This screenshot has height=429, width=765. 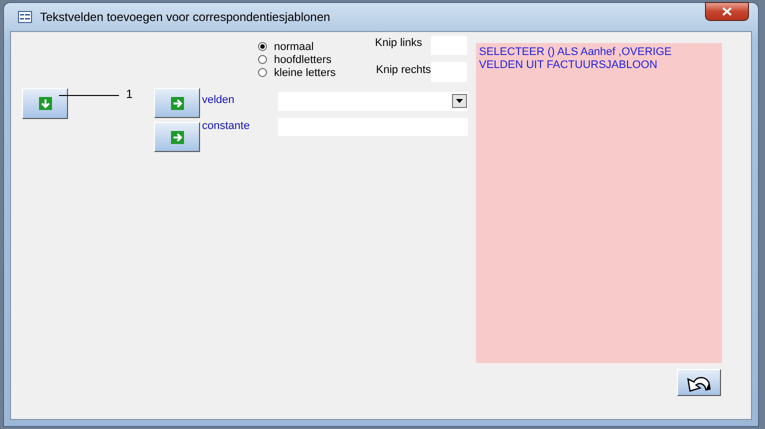 I want to click on field-label: velden, so click(x=218, y=100).